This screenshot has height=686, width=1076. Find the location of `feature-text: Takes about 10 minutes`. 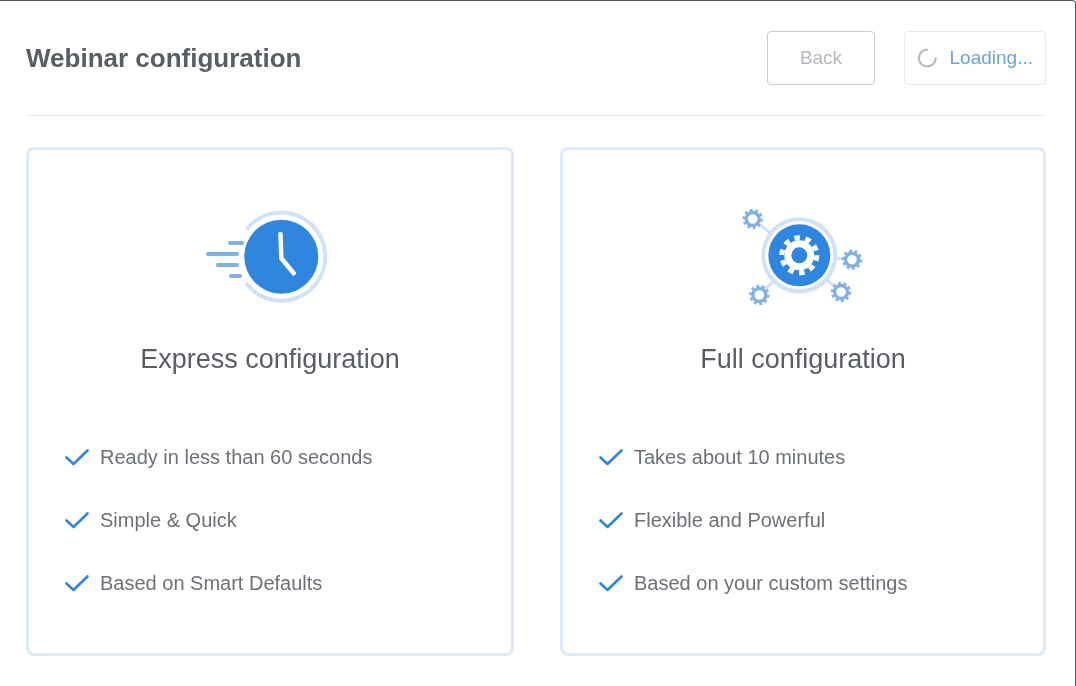

feature-text: Takes about 10 minutes is located at coordinates (740, 457).